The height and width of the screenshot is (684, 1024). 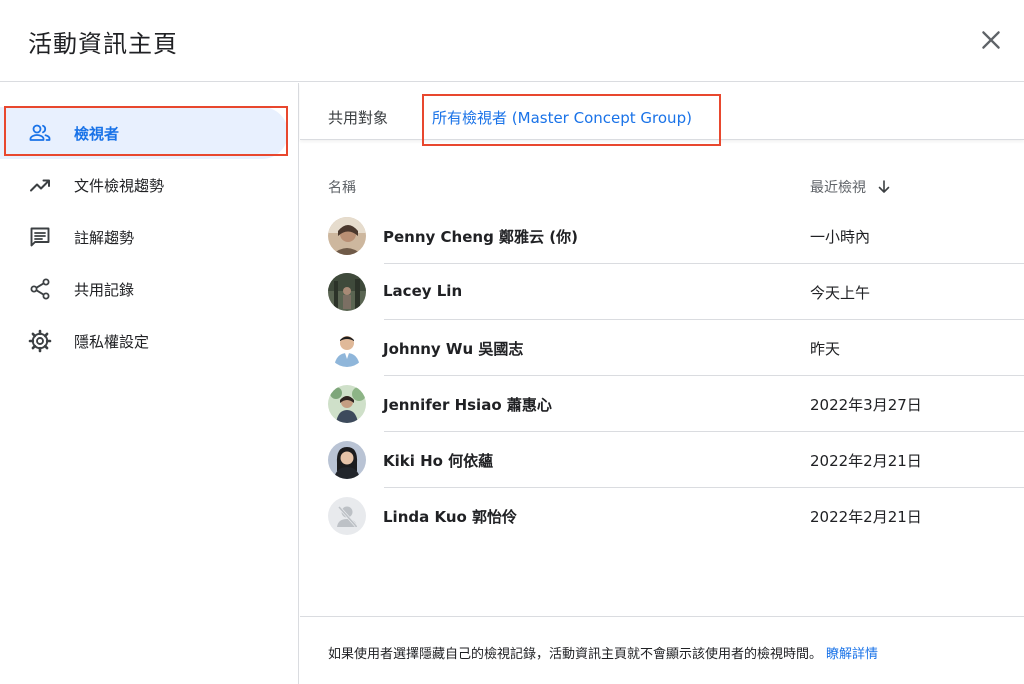 I want to click on viewer-name: Penny Cheng 鄭雅云 (你), so click(x=480, y=237).